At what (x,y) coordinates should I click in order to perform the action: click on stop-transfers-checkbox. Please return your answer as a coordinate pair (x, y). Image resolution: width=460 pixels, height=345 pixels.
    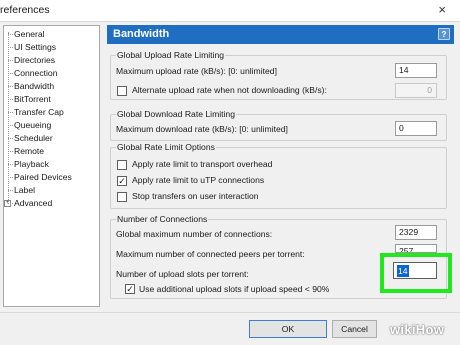
    Looking at the image, I should click on (122, 197).